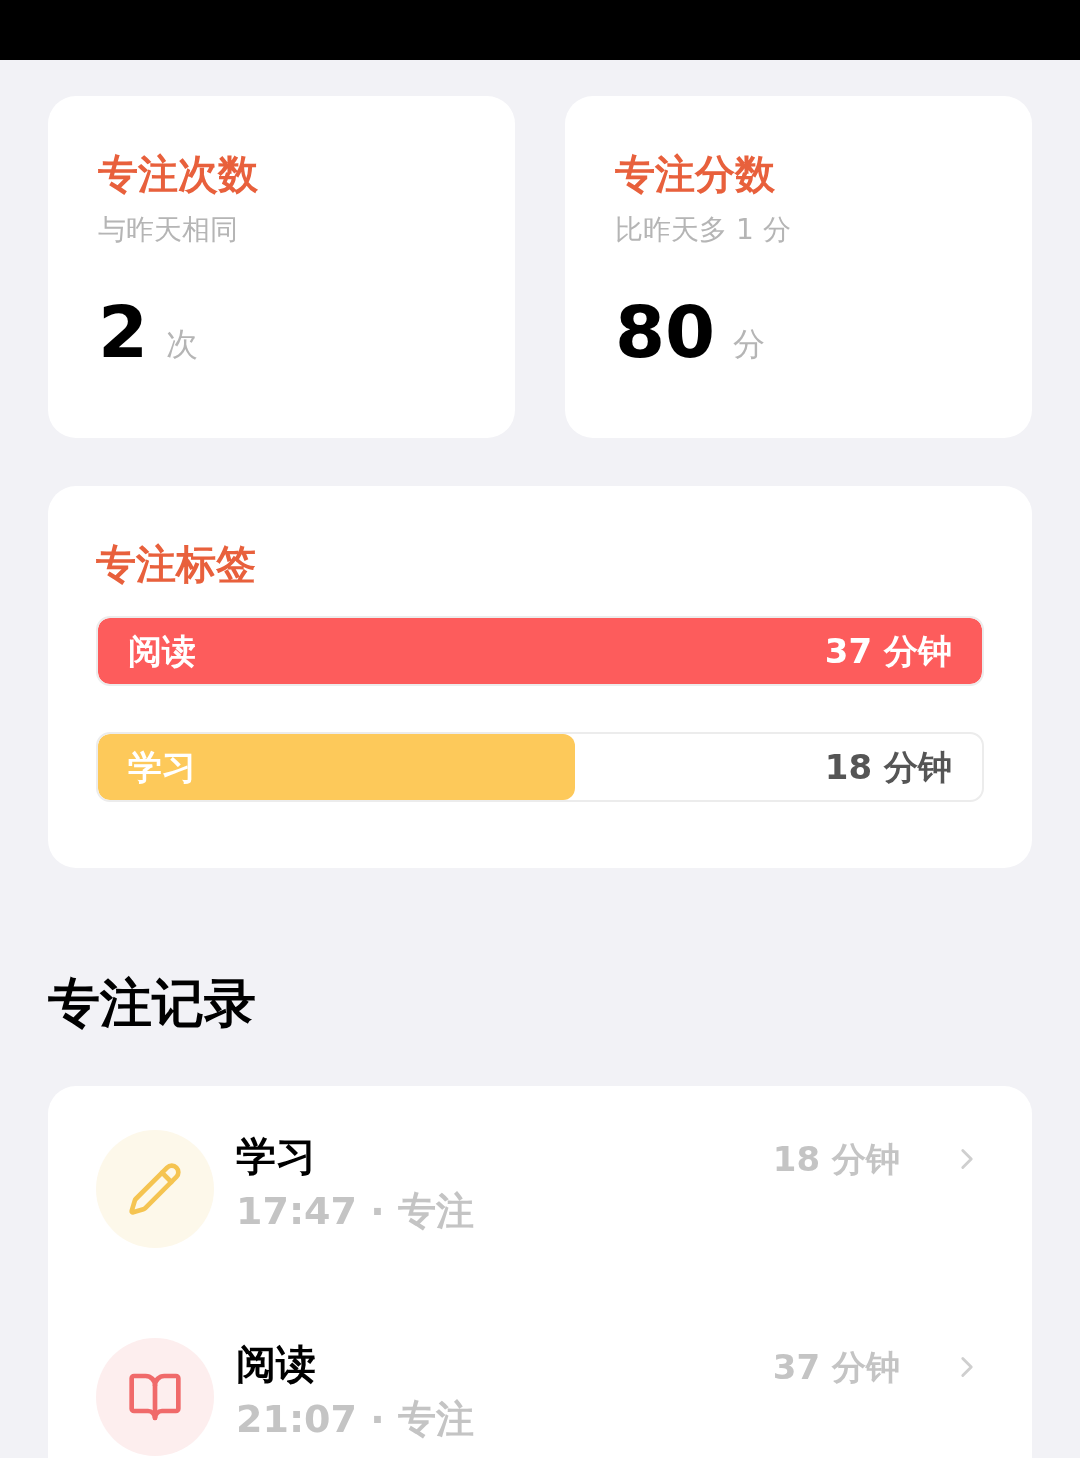 The image size is (1080, 1458). What do you see at coordinates (836, 1367) in the screenshot?
I see `record-duration: 37 分钟` at bounding box center [836, 1367].